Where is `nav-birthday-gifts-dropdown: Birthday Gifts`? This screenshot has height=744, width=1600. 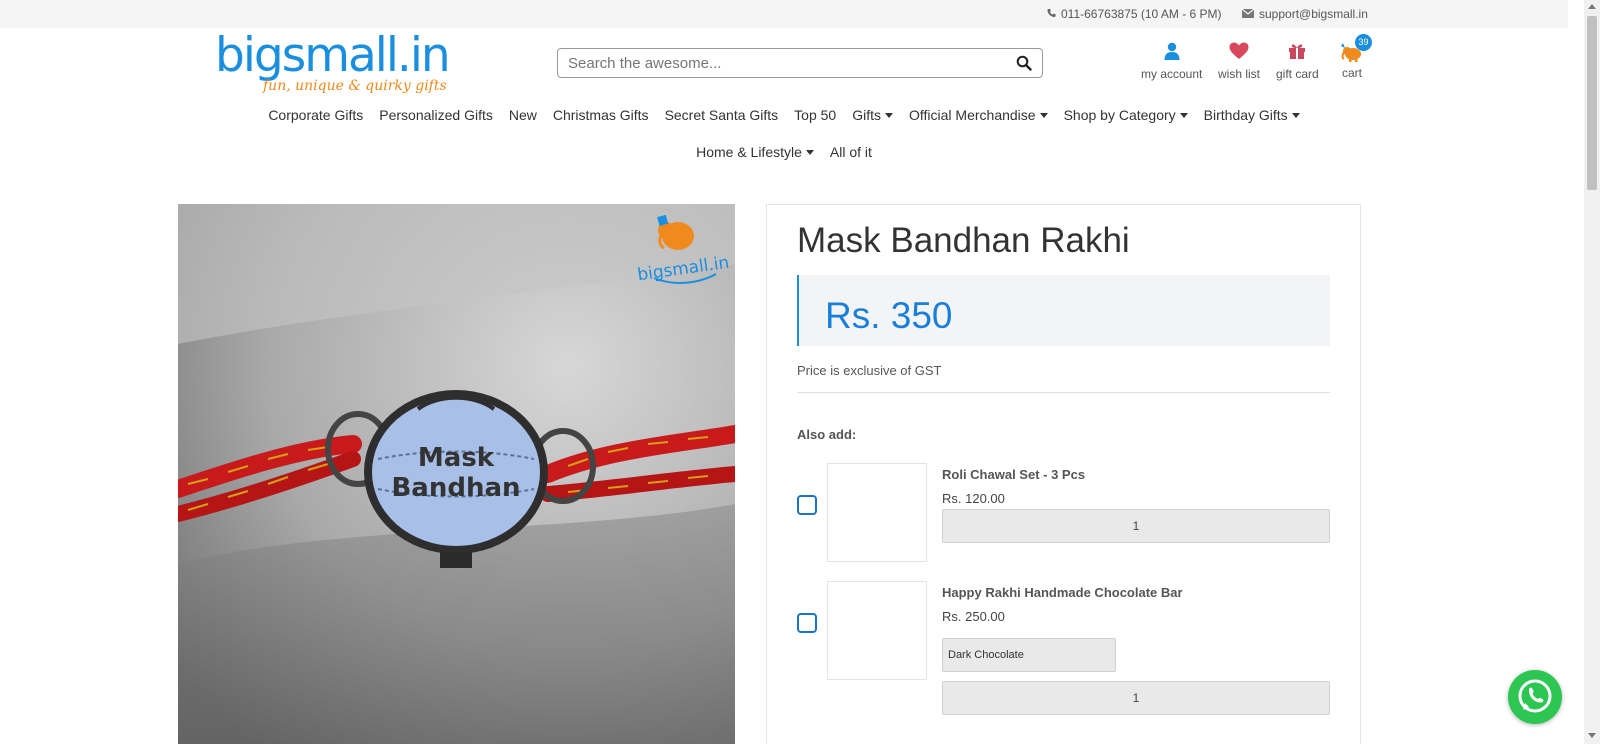
nav-birthday-gifts-dropdown: Birthday Gifts is located at coordinates (1252, 115).